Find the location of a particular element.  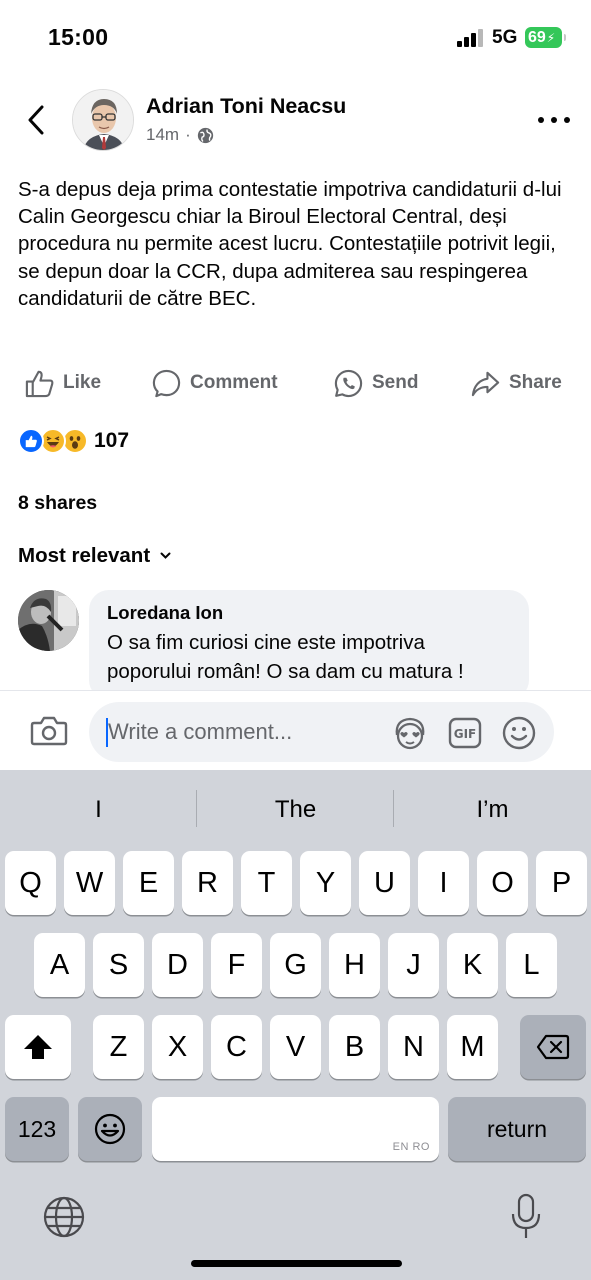

key-q: Q is located at coordinates (30, 883).